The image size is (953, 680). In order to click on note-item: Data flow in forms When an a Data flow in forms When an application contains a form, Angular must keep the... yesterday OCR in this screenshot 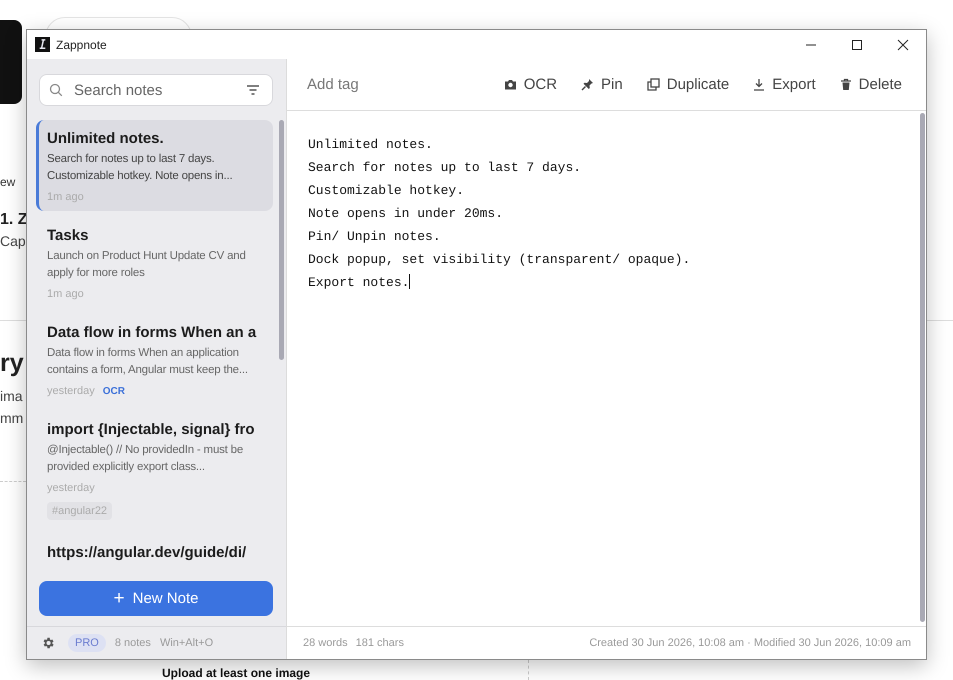, I will do `click(154, 359)`.